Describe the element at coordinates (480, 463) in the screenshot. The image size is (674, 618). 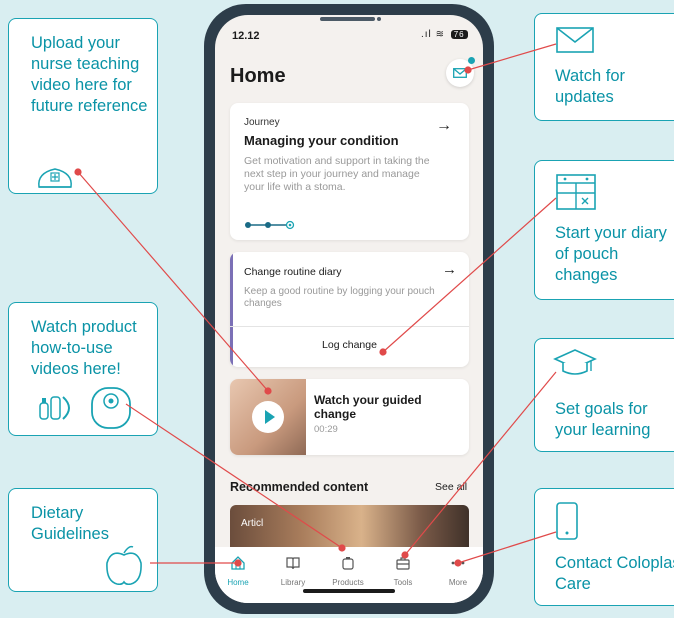
I see `connector-goals` at that location.